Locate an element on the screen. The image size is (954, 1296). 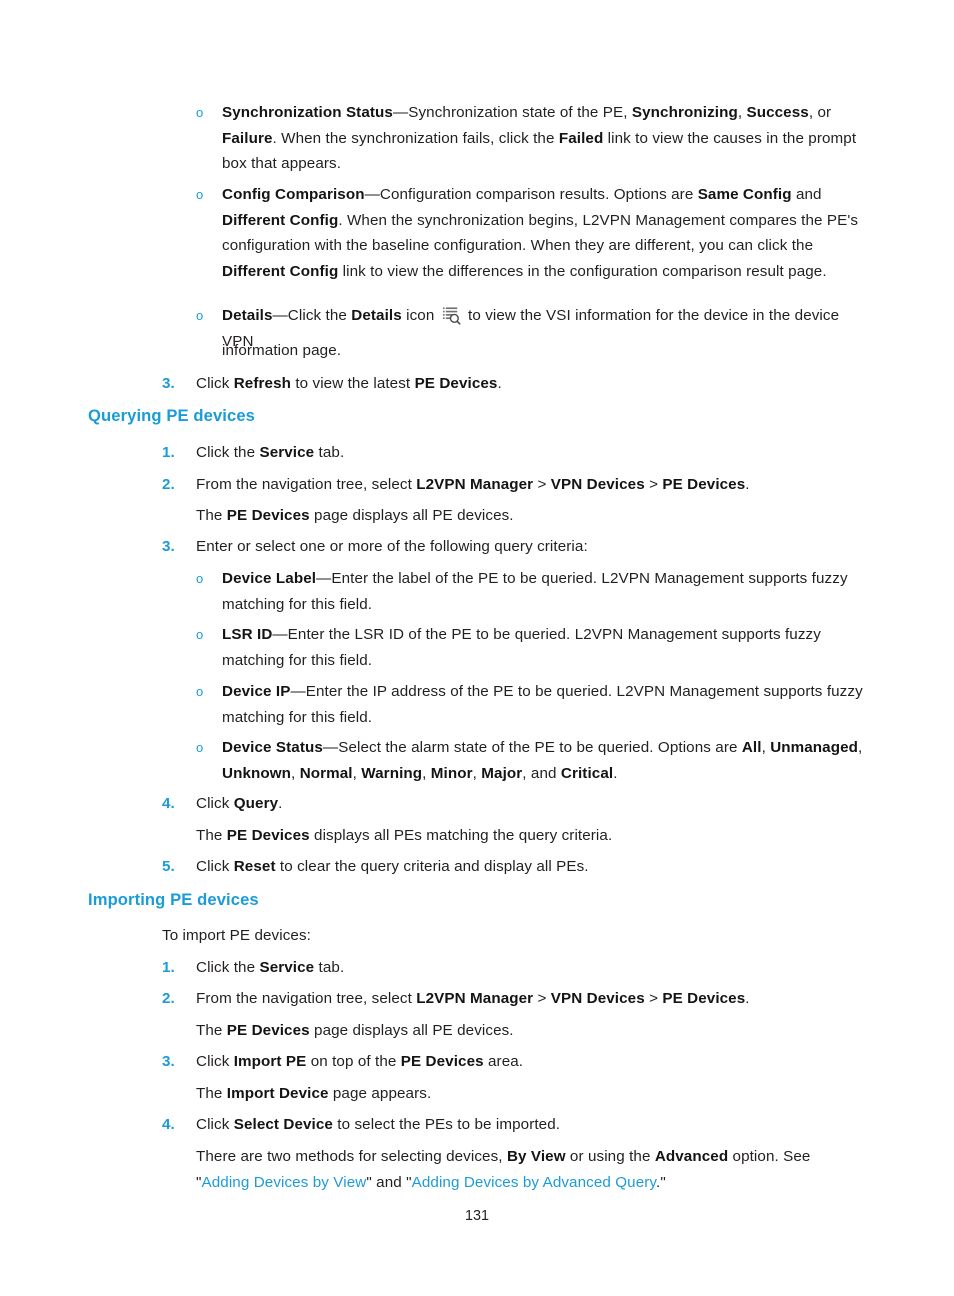
emphasis-text: Minor is located at coordinates (451, 773).